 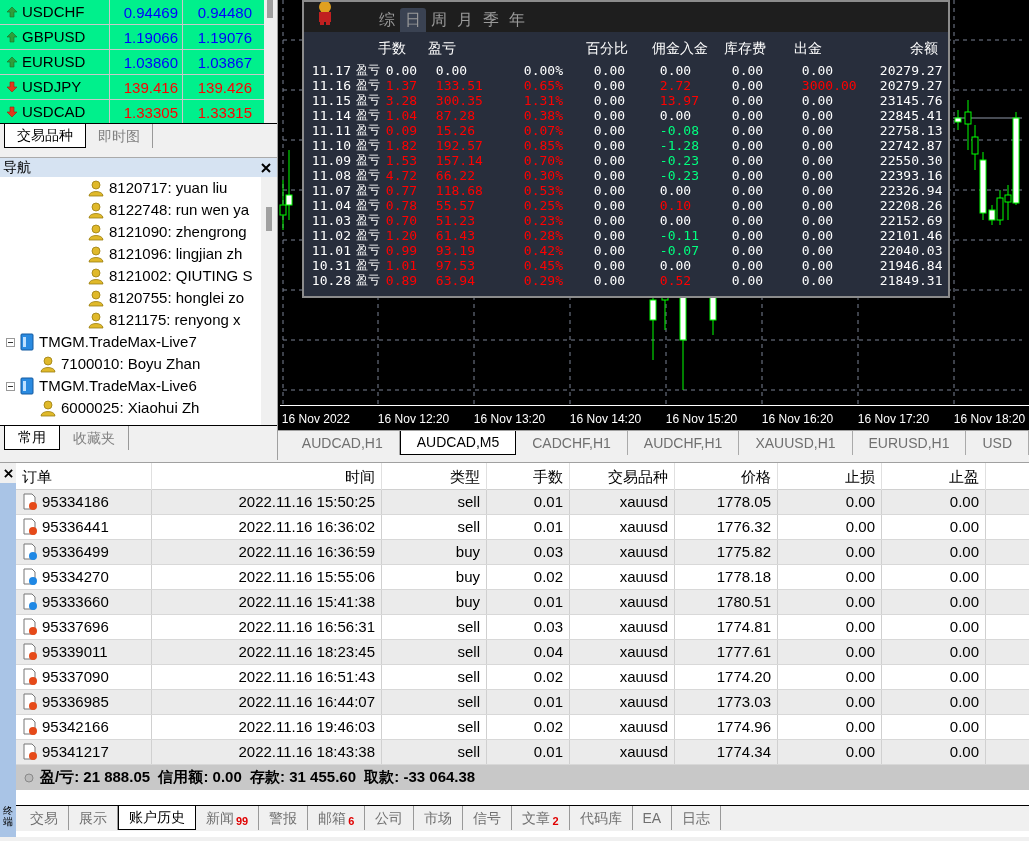 I want to click on account-name: 6000025: Xiaohui Zh, so click(x=130, y=408).